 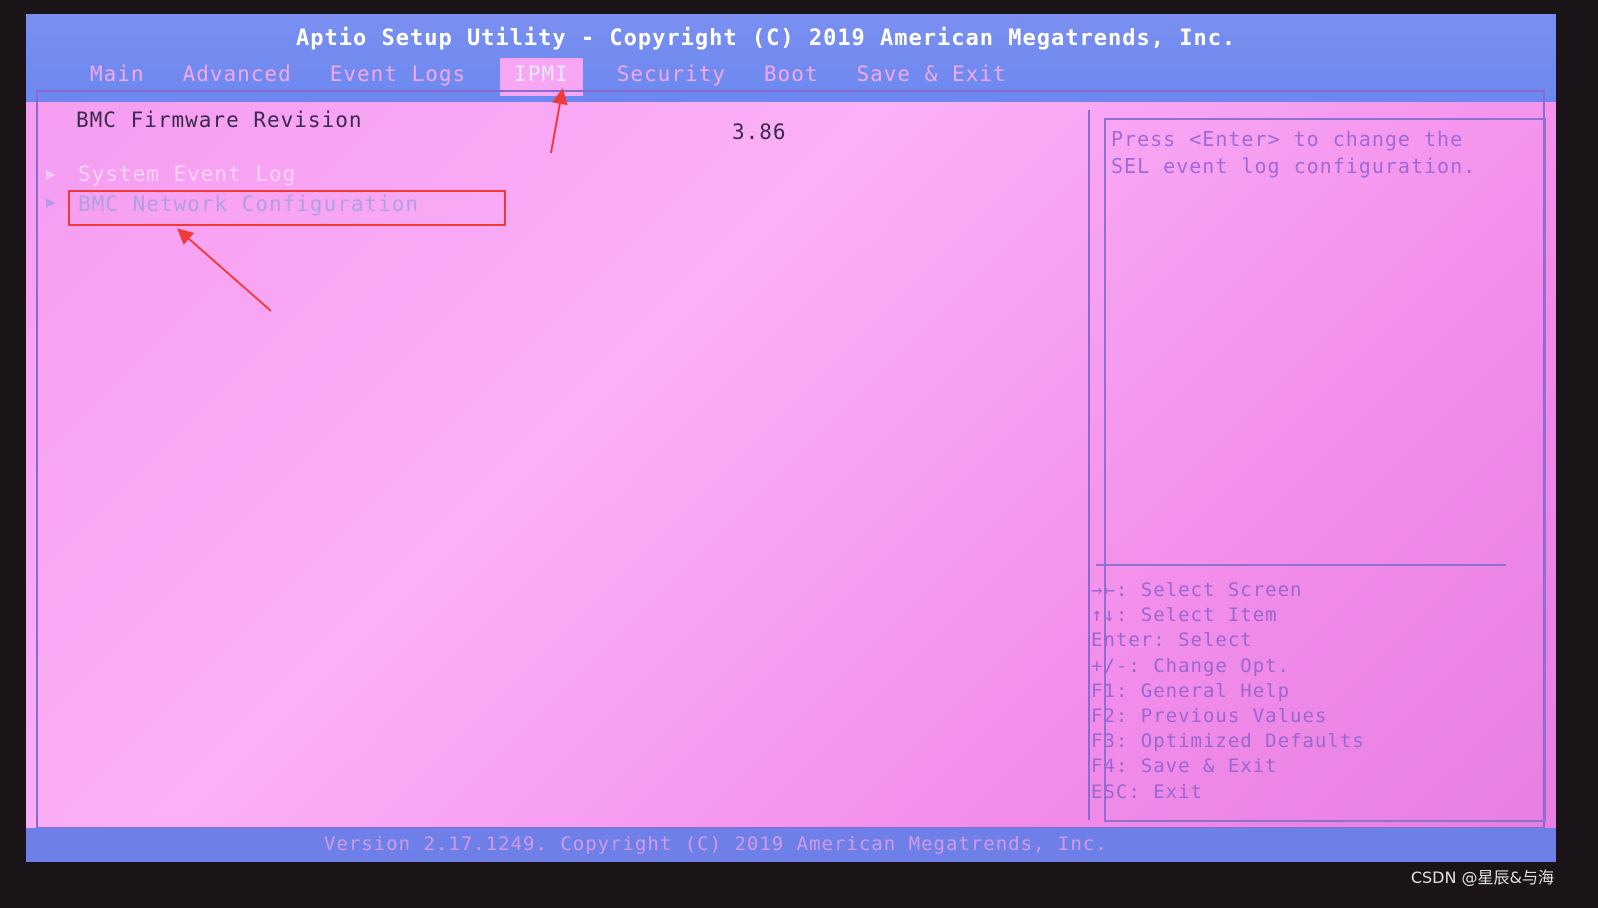 What do you see at coordinates (372, 200) in the screenshot?
I see `annotation-arrows` at bounding box center [372, 200].